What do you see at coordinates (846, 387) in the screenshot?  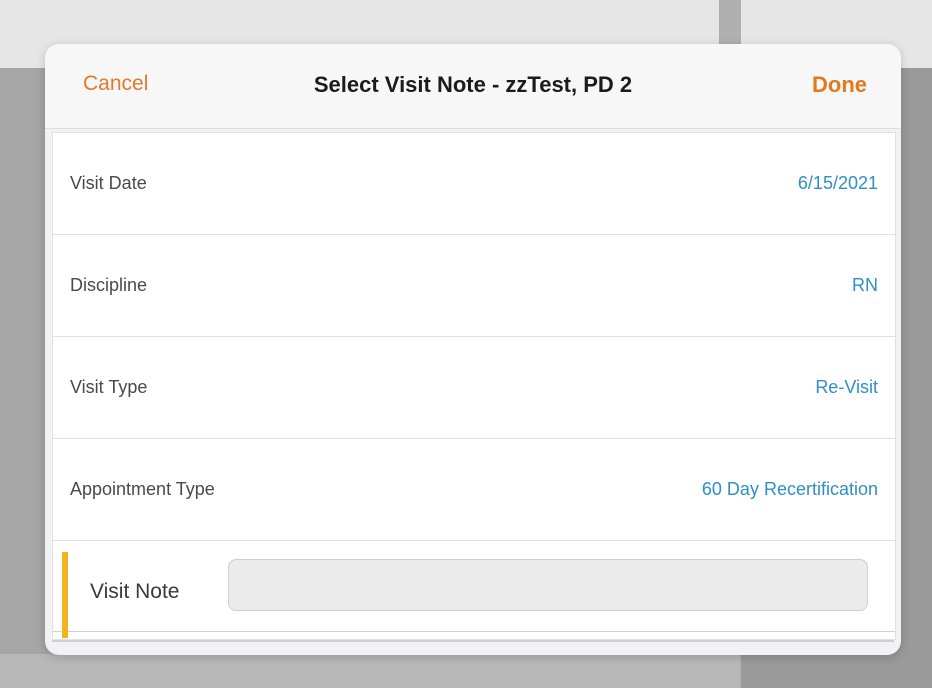 I see `visit-type-value: Re-Visit` at bounding box center [846, 387].